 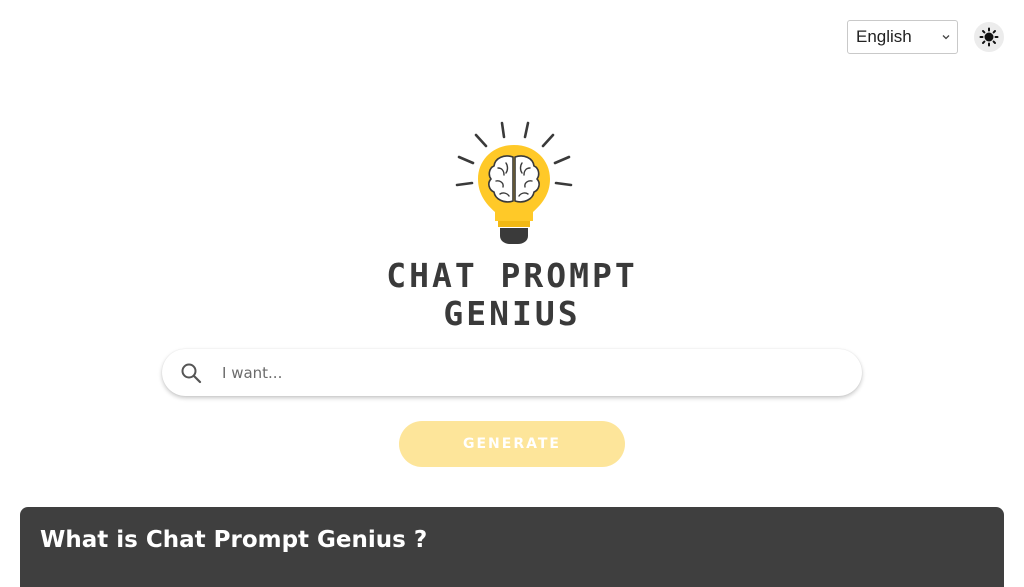 What do you see at coordinates (512, 547) in the screenshot?
I see `info-card: What is Chat Prompt Genius ?` at bounding box center [512, 547].